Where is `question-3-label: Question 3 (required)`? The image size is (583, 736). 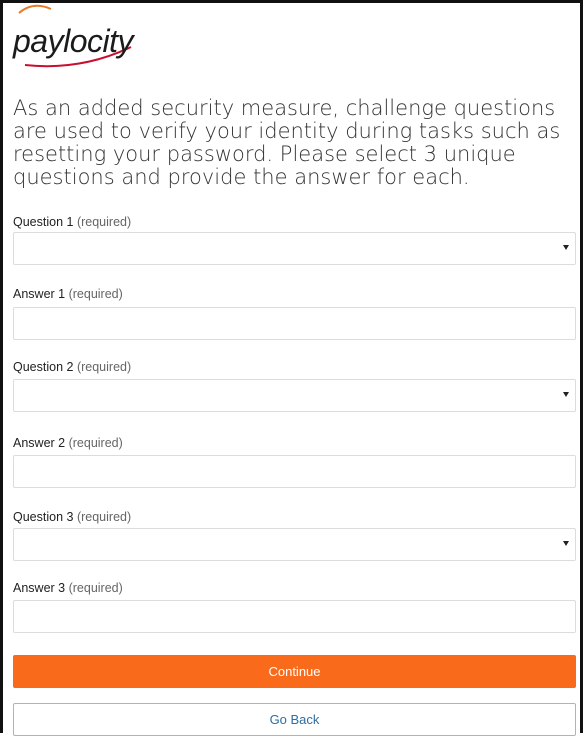
question-3-label: Question 3 (required) is located at coordinates (72, 517).